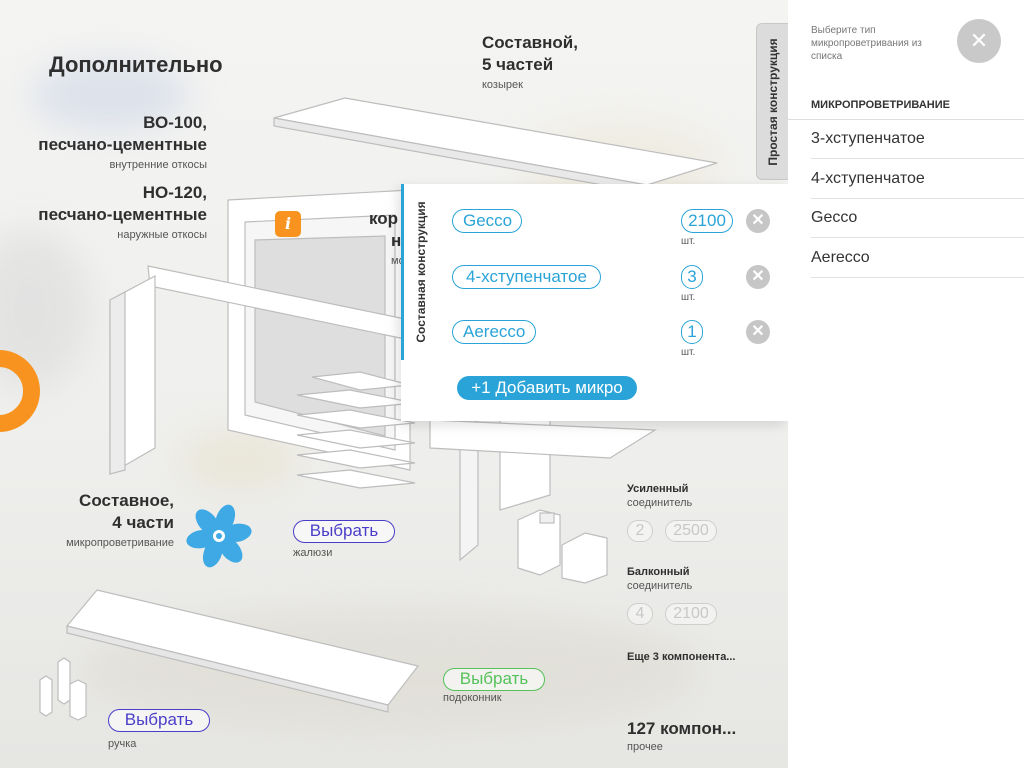 Image resolution: width=1024 pixels, height=768 pixels. What do you see at coordinates (682, 736) in the screenshot?
I see `total-components-label: 127 компон... прочее` at bounding box center [682, 736].